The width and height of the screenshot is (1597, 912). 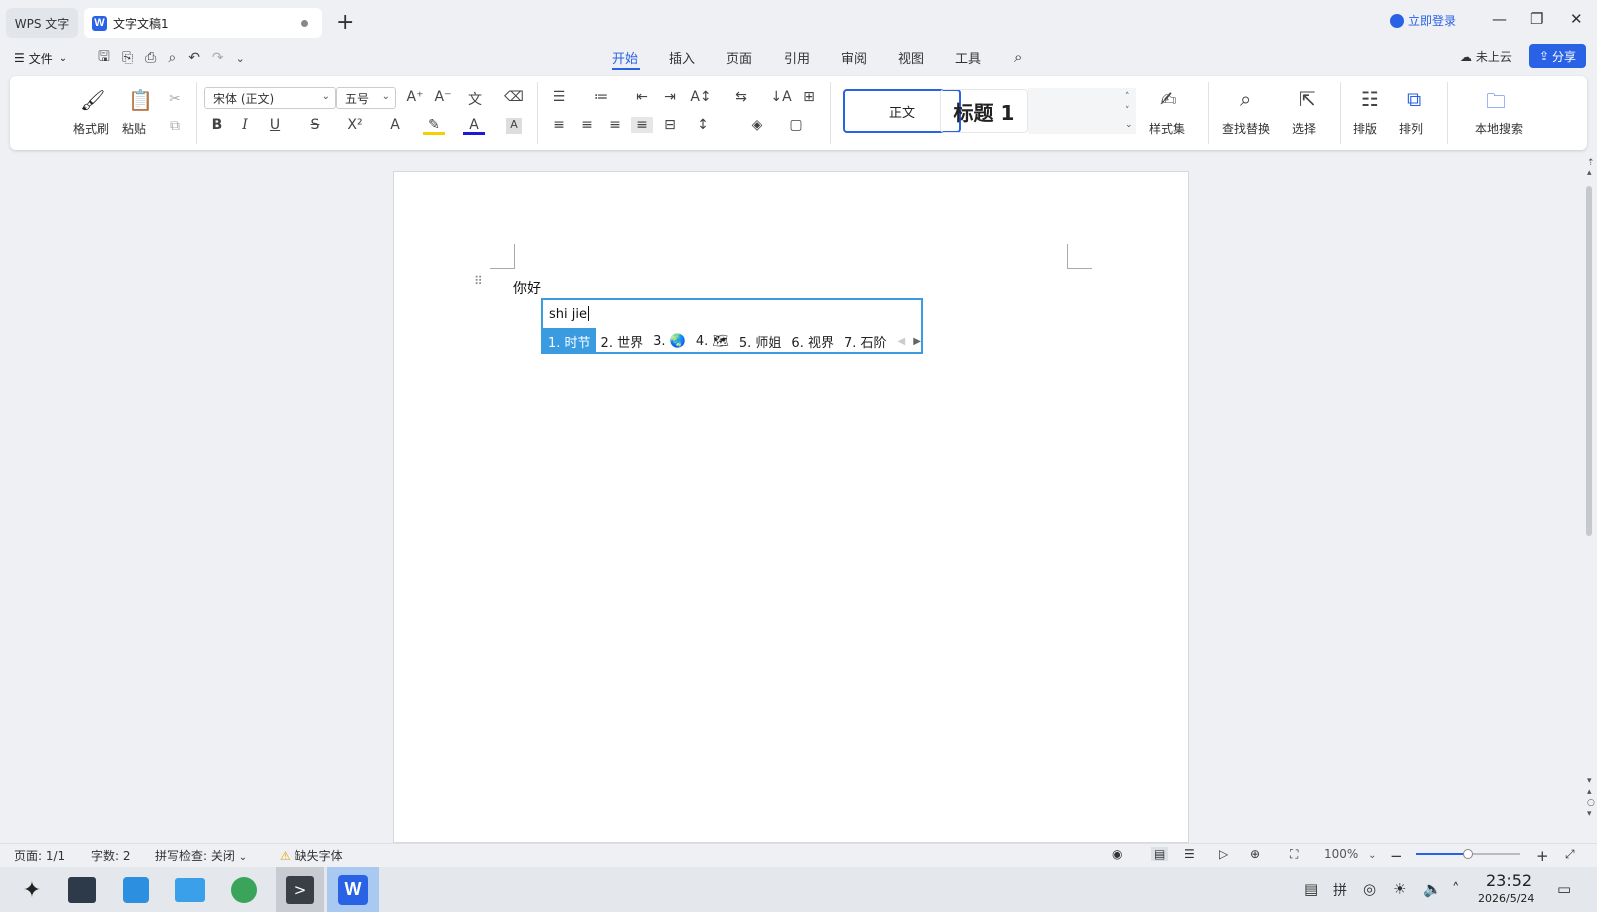 I want to click on drag-handle-icon: ⠿, so click(x=478, y=281).